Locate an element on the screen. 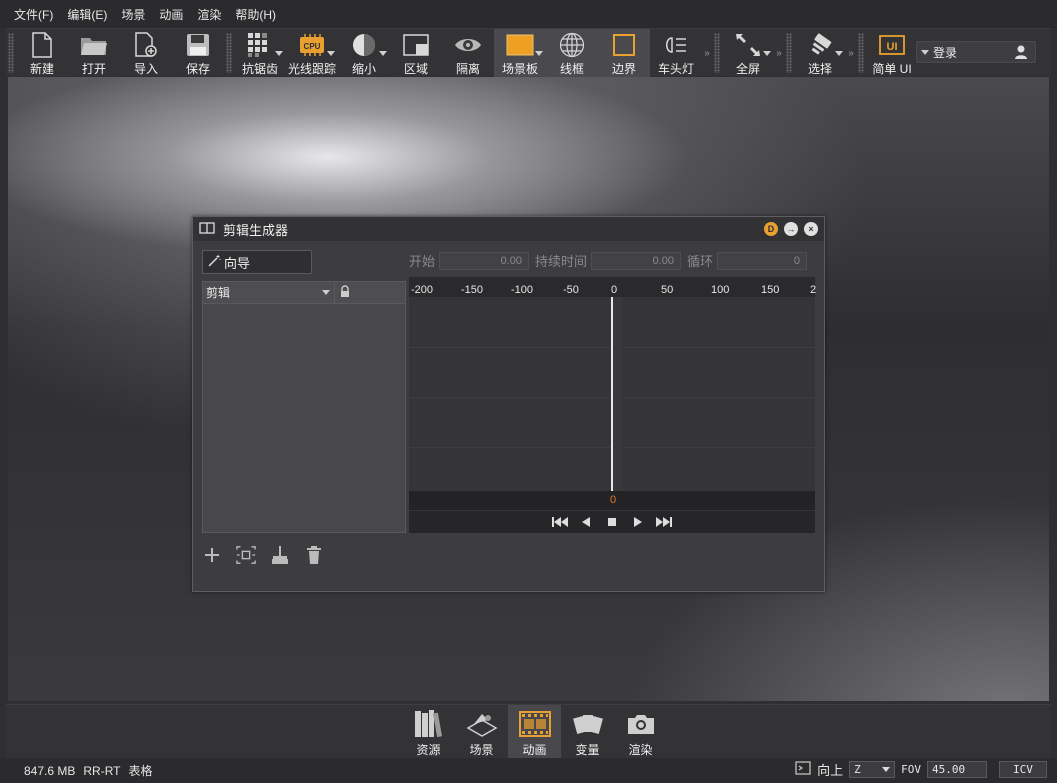 The width and height of the screenshot is (1057, 783). play-backward-button is located at coordinates (586, 522).